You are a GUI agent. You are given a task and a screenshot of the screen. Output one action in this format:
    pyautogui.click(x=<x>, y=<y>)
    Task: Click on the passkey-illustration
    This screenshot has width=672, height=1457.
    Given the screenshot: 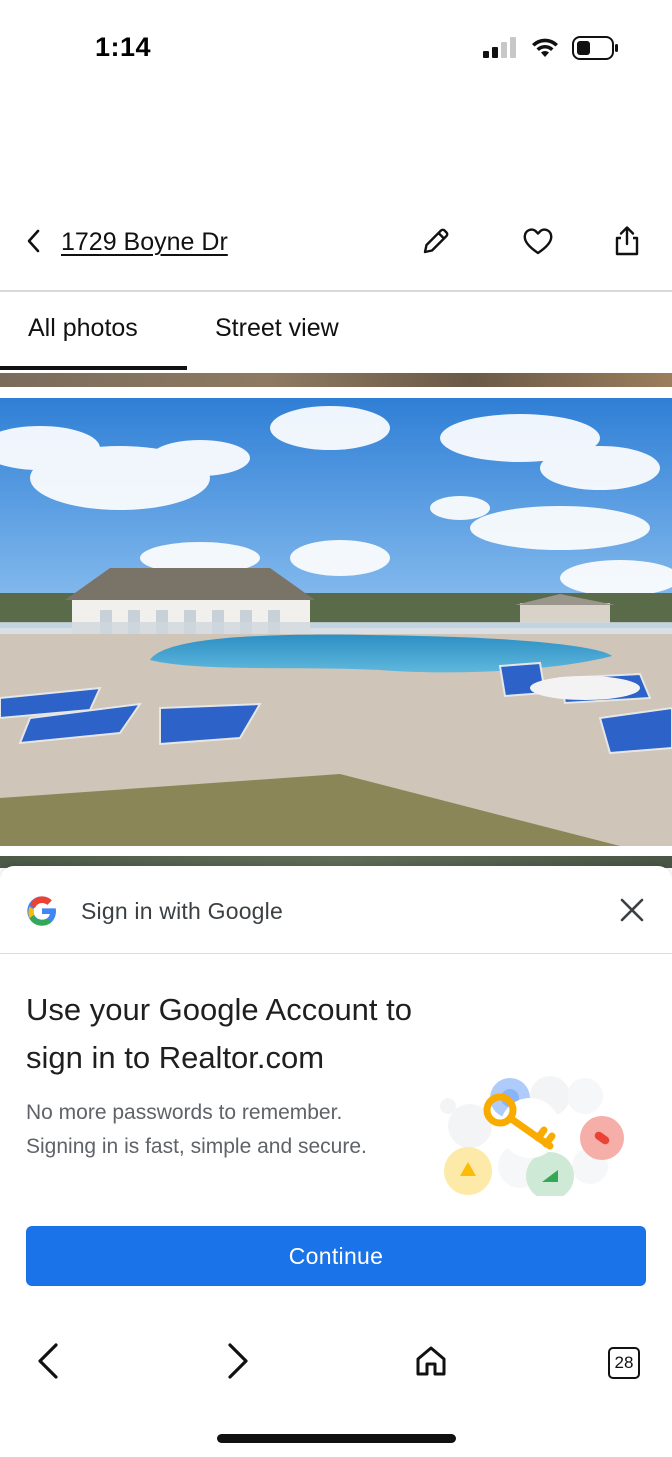 What is the action you would take?
    pyautogui.click(x=535, y=1133)
    